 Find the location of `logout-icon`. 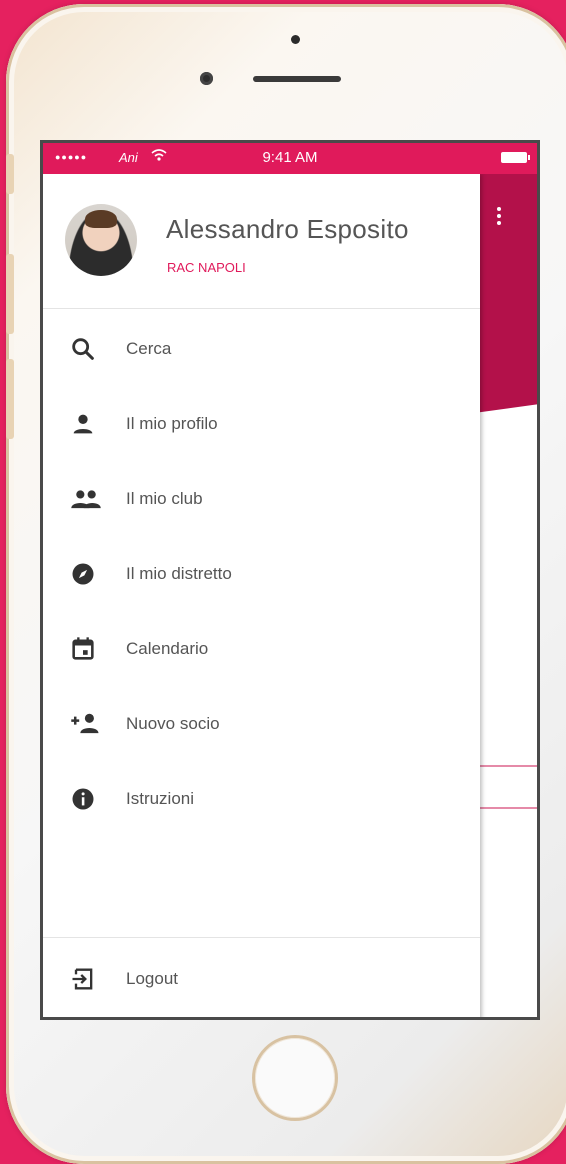

logout-icon is located at coordinates (83, 979).